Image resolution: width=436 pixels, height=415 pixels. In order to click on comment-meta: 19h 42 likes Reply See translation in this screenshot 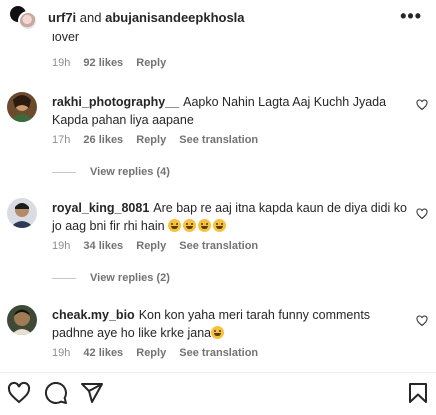, I will do `click(160, 353)`.